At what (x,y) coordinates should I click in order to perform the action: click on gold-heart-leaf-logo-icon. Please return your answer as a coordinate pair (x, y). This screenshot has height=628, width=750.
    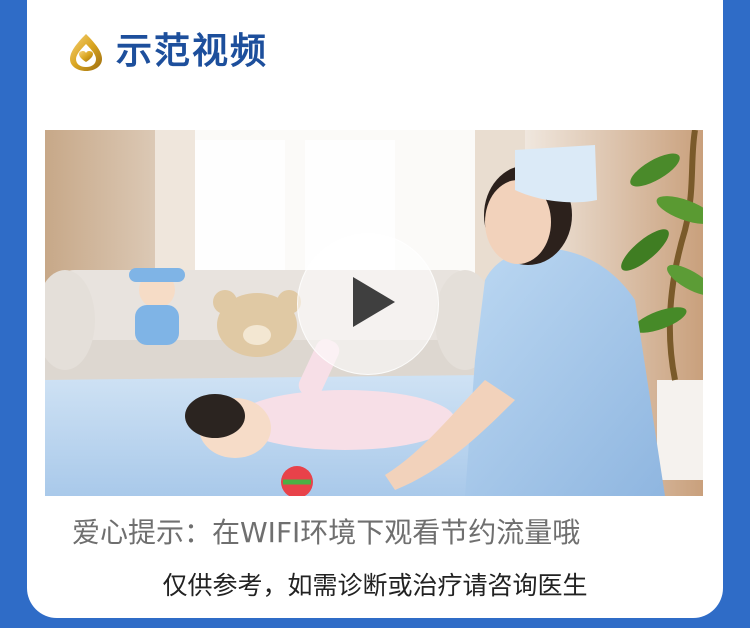
    Looking at the image, I should click on (86, 52).